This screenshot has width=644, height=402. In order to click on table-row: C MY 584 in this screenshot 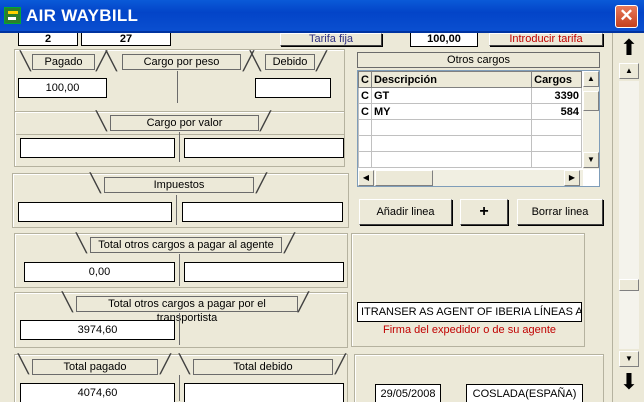, I will do `click(470, 111)`.